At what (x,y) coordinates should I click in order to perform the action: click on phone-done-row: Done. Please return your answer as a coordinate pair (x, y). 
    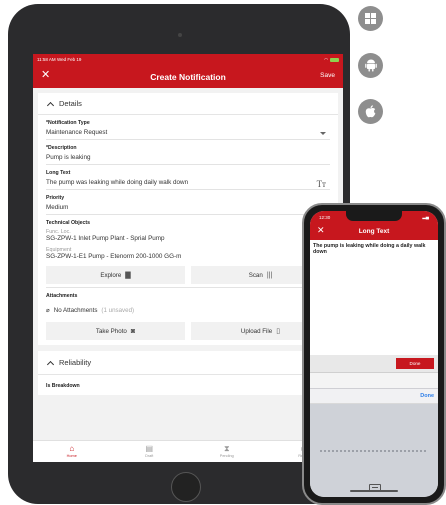
    Looking at the image, I should click on (374, 364).